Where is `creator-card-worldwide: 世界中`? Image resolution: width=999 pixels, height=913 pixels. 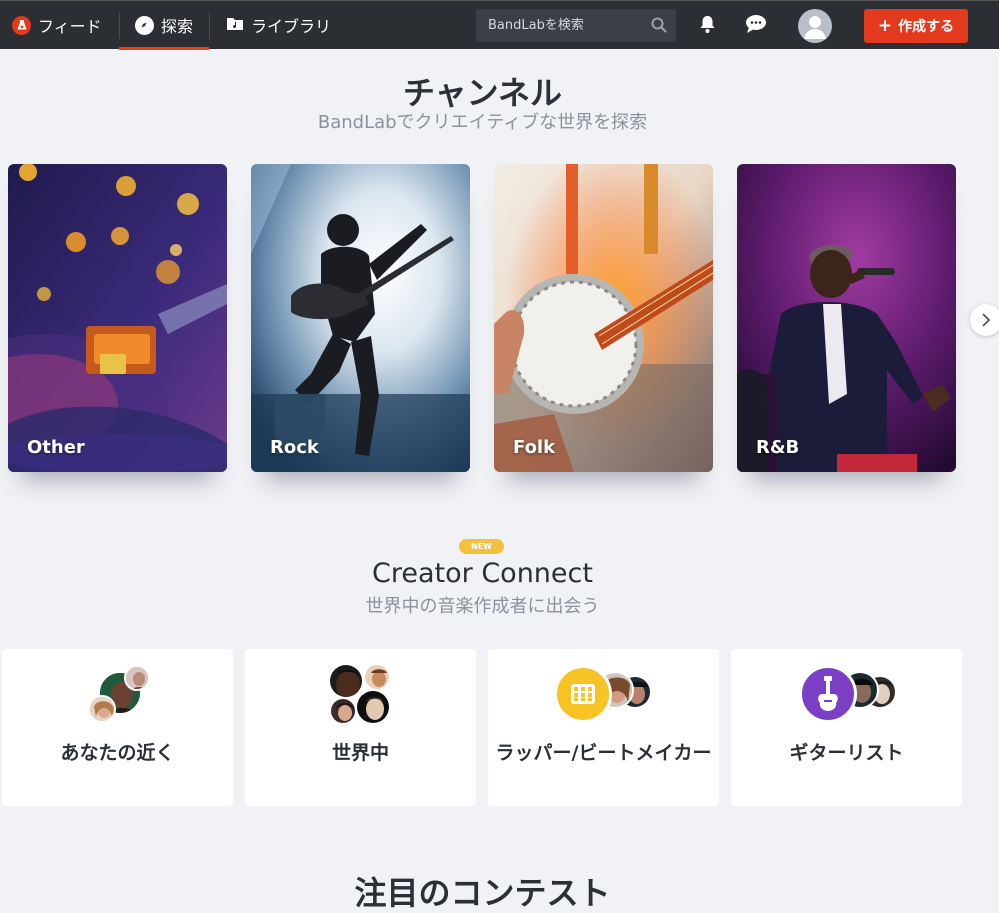 creator-card-worldwide: 世界中 is located at coordinates (360, 727).